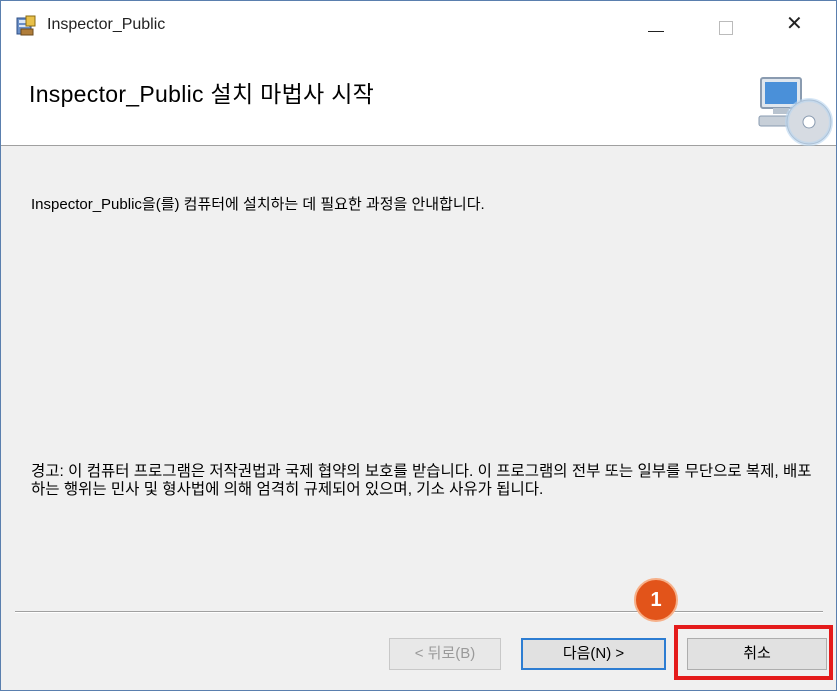 This screenshot has height=691, width=837. I want to click on maximize-button, so click(726, 23).